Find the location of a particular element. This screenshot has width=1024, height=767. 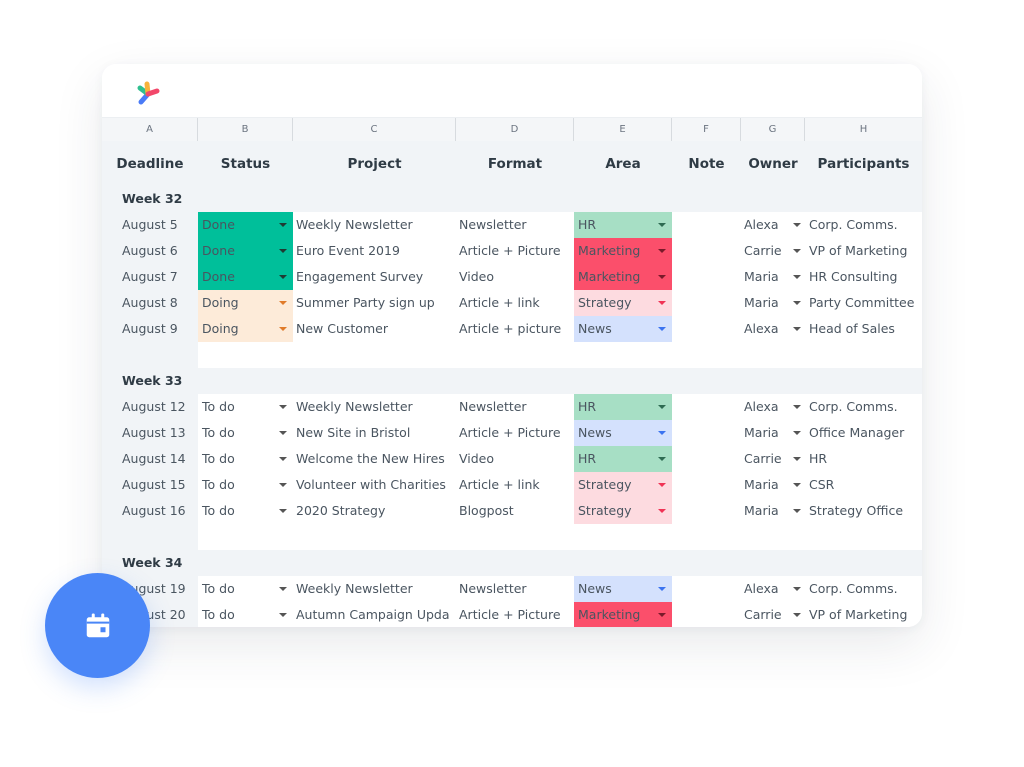

column-letter-g: G is located at coordinates (773, 129).